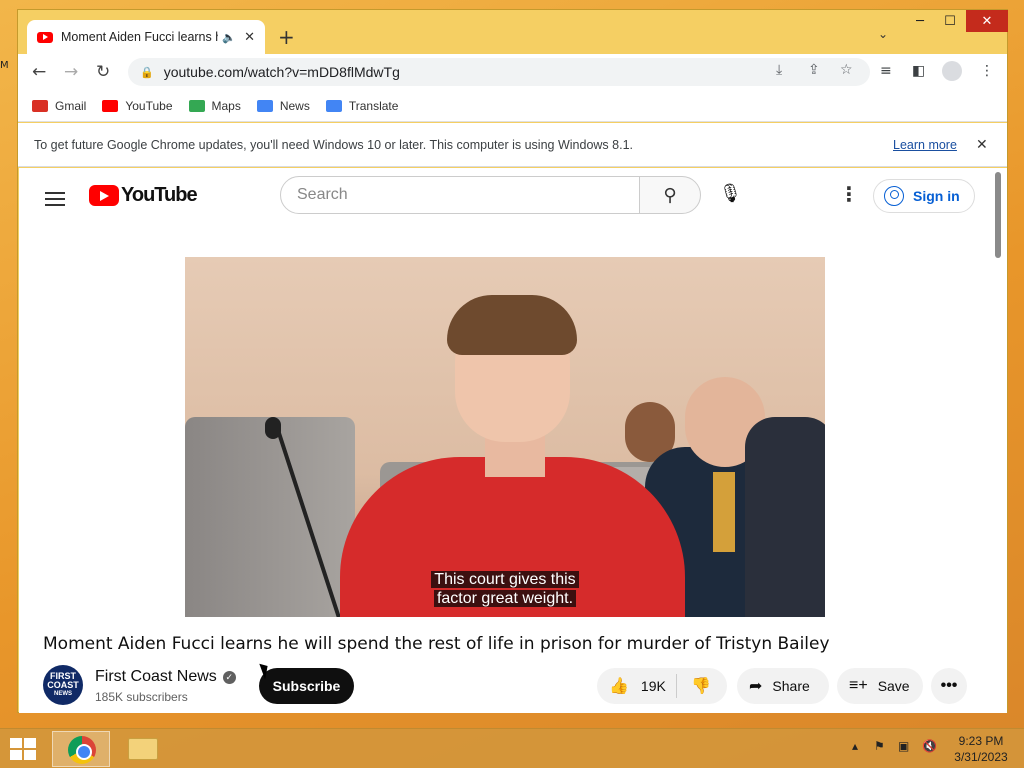 The image size is (1024, 768). I want to click on back-arrow-icon: ←, so click(39, 72).